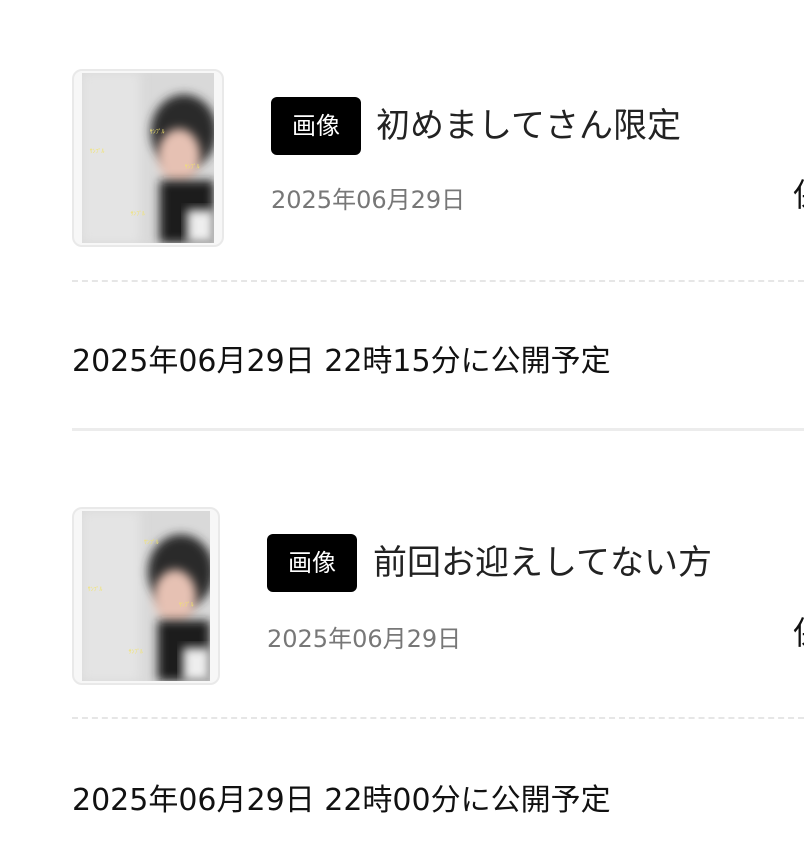 The width and height of the screenshot is (804, 862). Describe the element at coordinates (542, 563) in the screenshot. I see `post-title: 前回お迎えしてない方` at that location.